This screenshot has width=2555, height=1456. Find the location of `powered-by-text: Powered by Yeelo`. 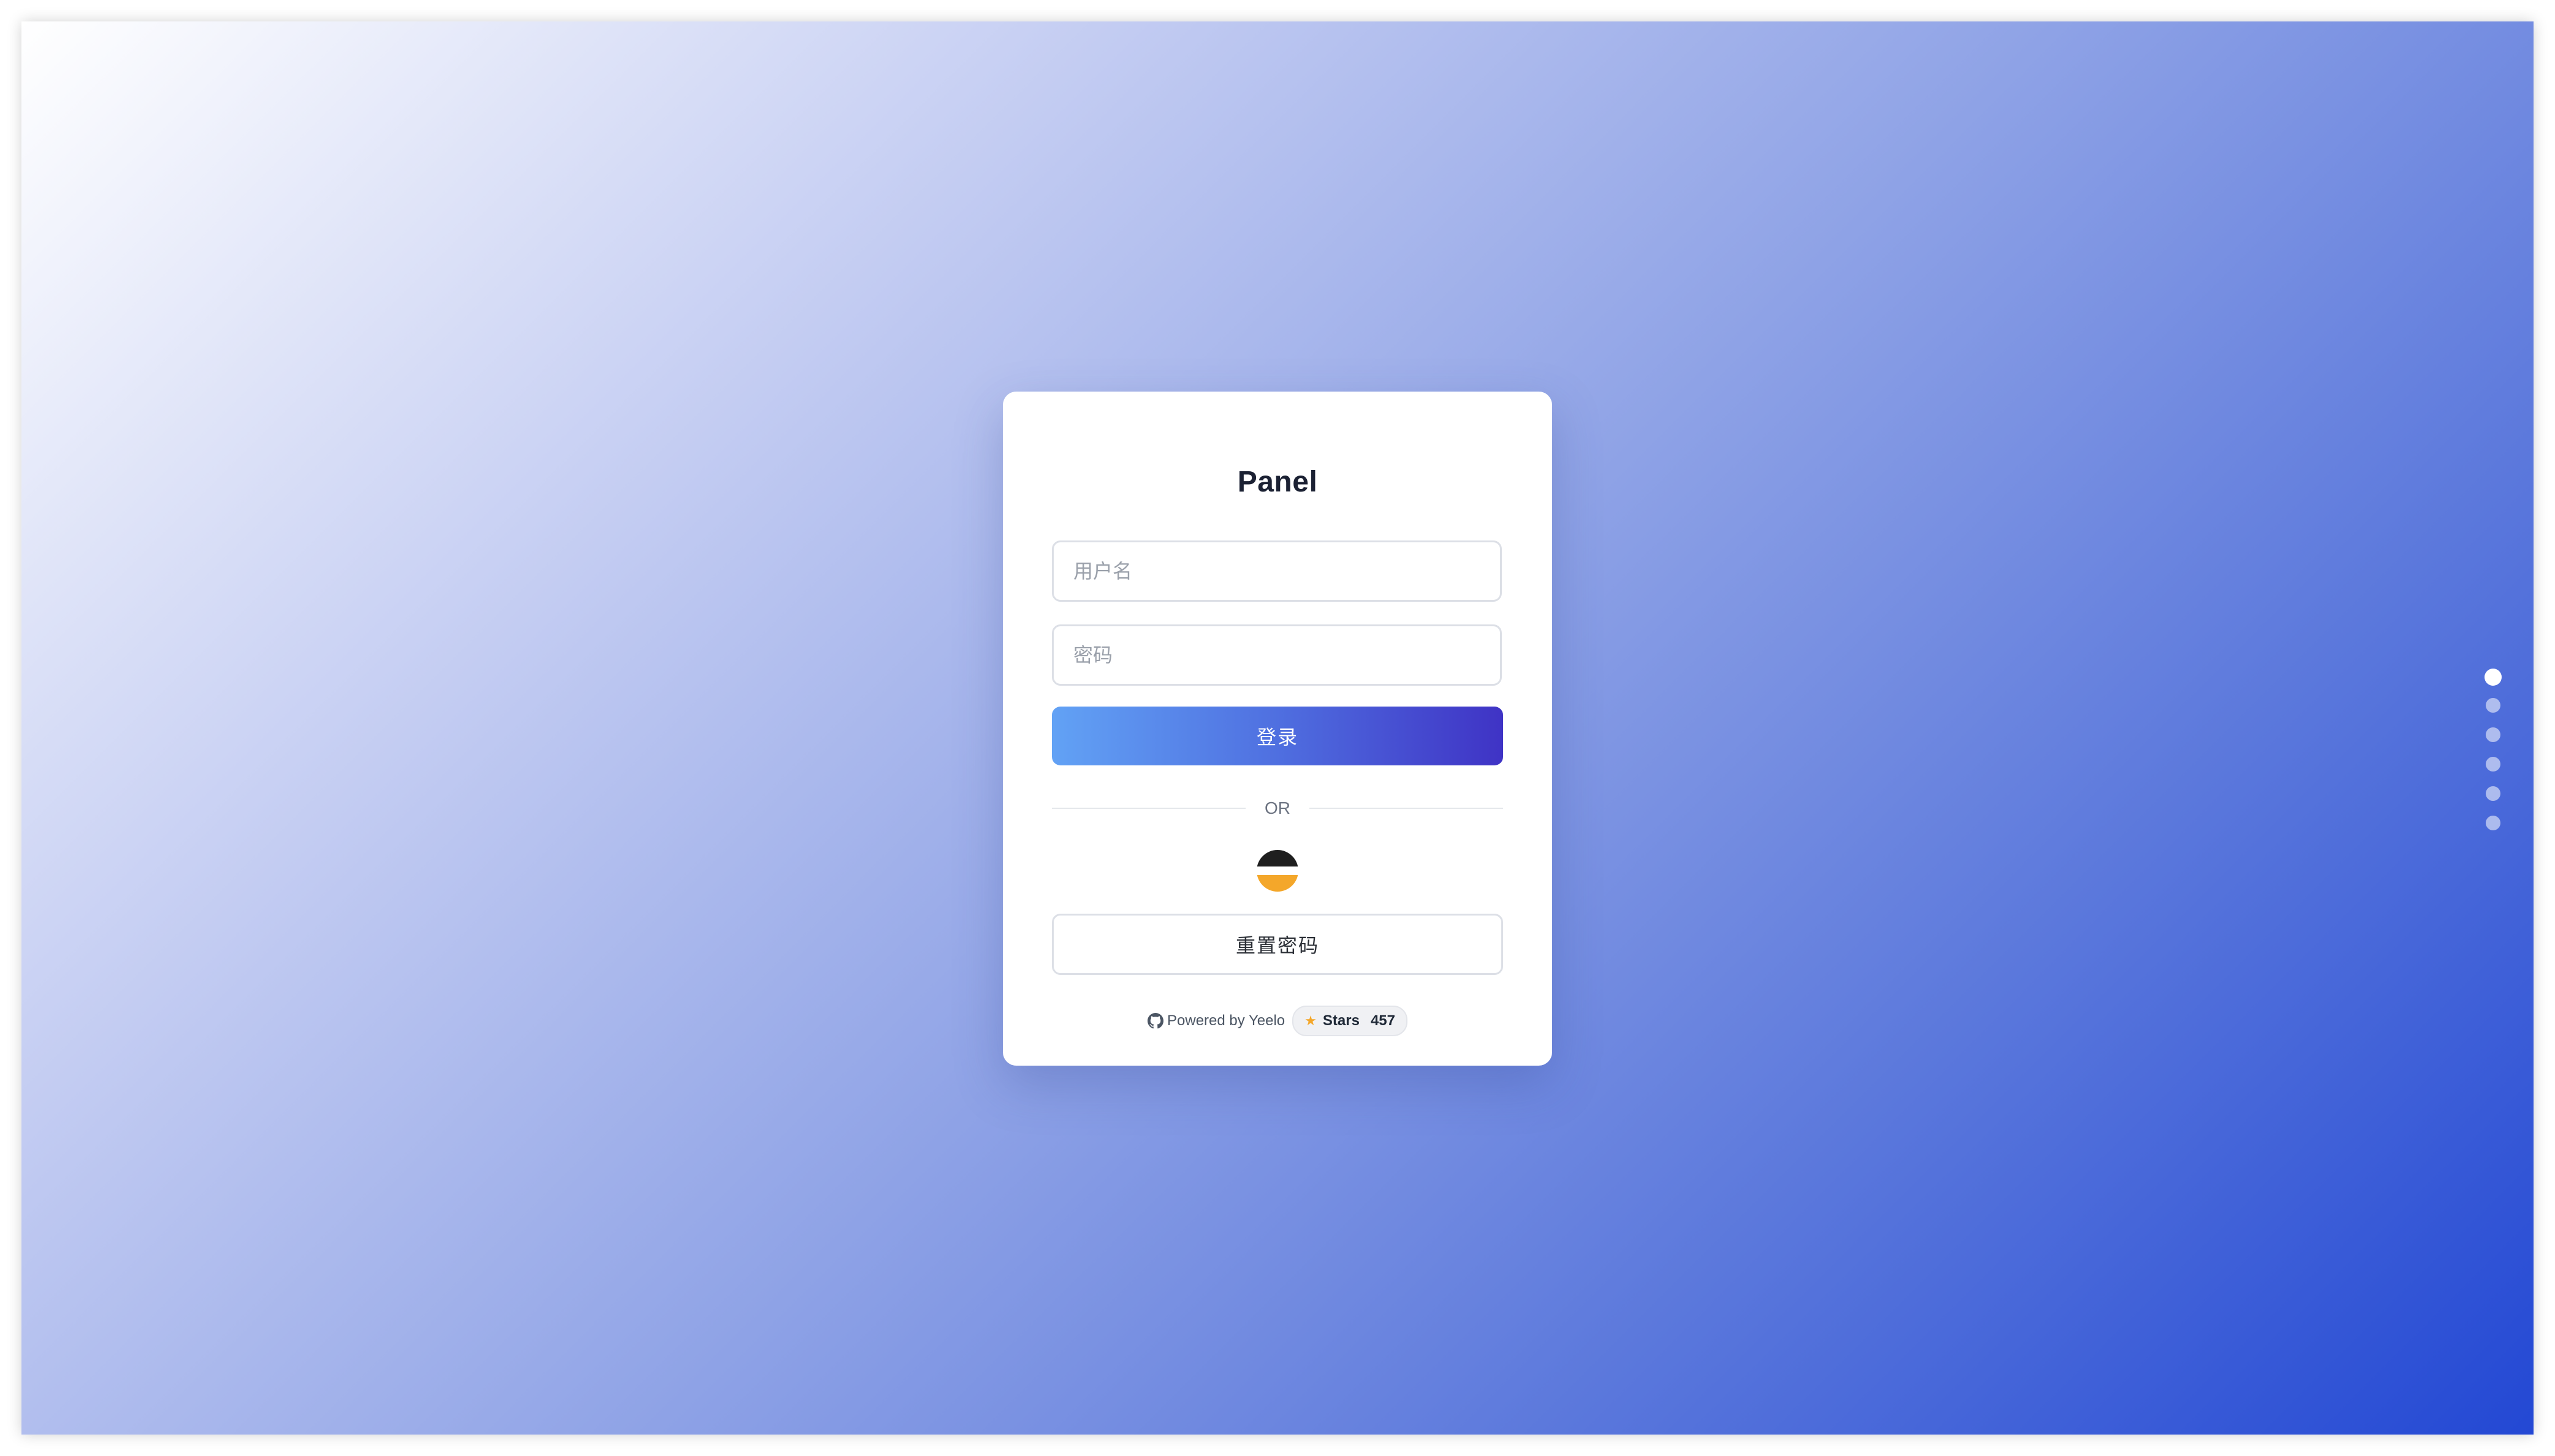

powered-by-text: Powered by Yeelo is located at coordinates (1226, 1020).